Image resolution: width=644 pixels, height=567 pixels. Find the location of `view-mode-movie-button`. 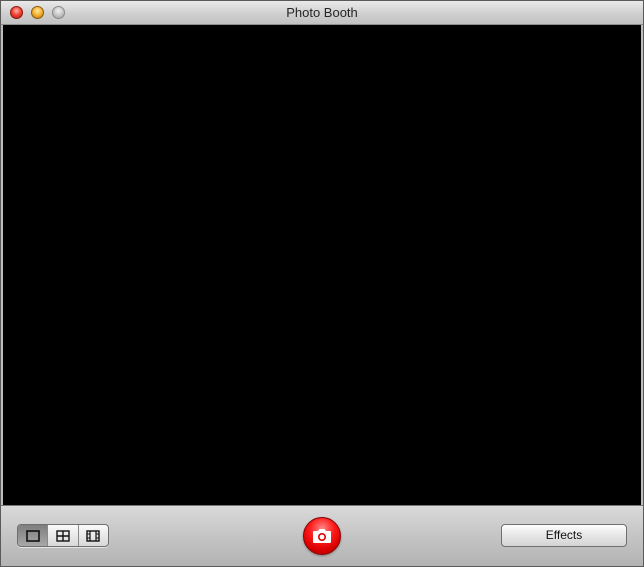

view-mode-movie-button is located at coordinates (93, 535).